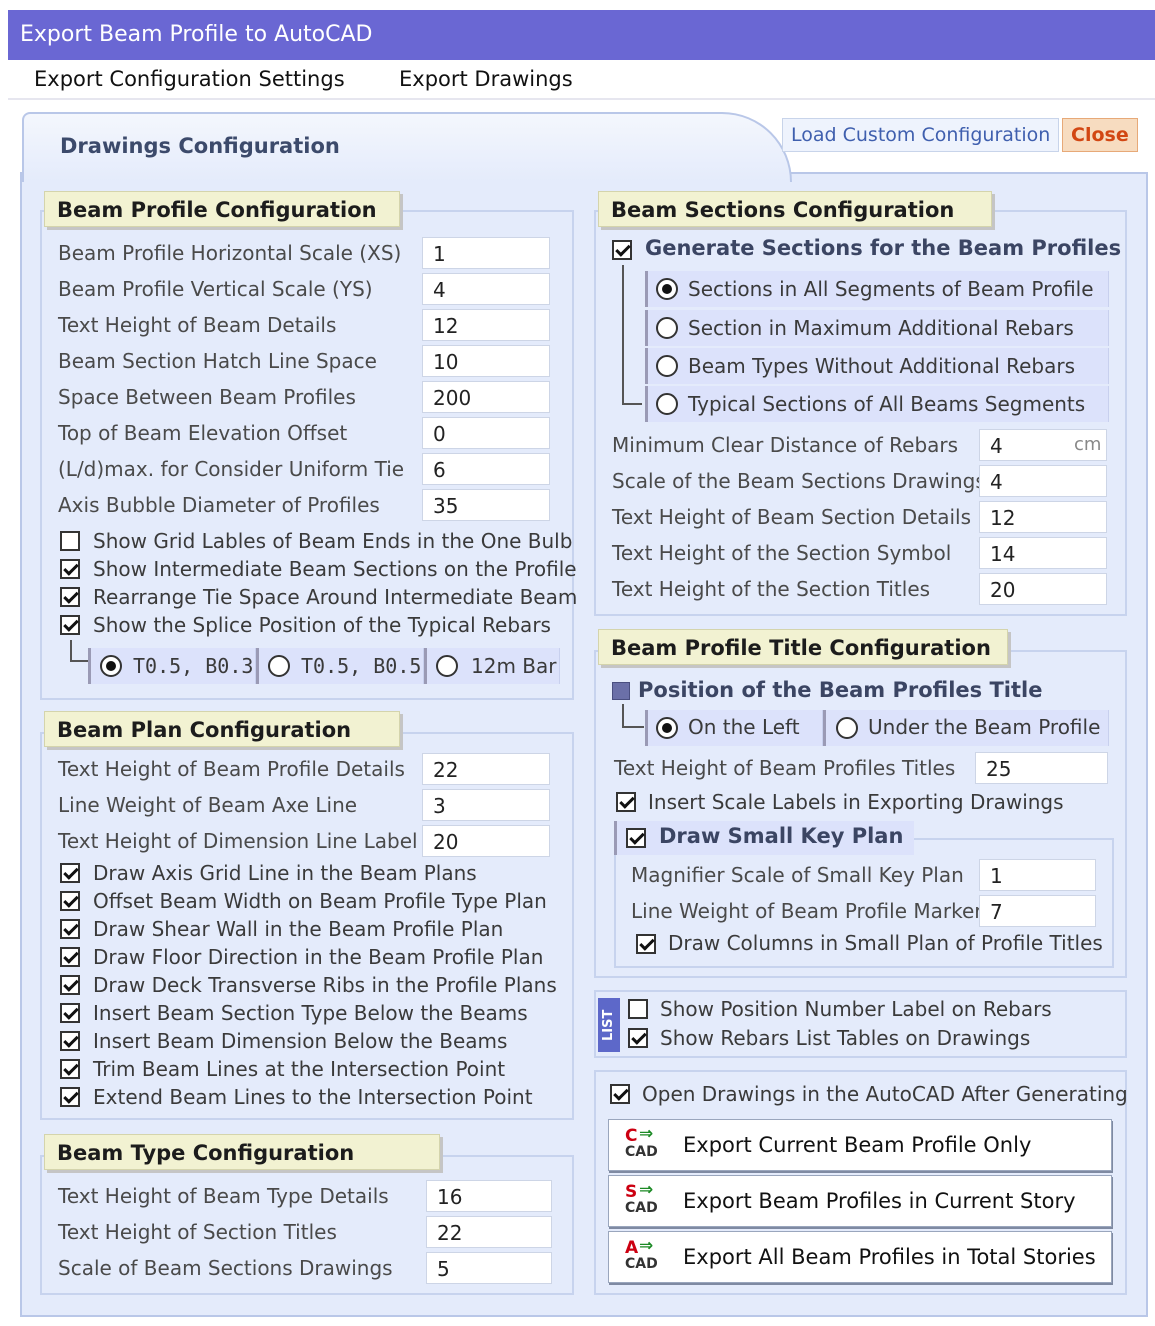 This screenshot has height=1326, width=1155. Describe the element at coordinates (646, 944) in the screenshot. I see `draw-columns-checkbox` at that location.